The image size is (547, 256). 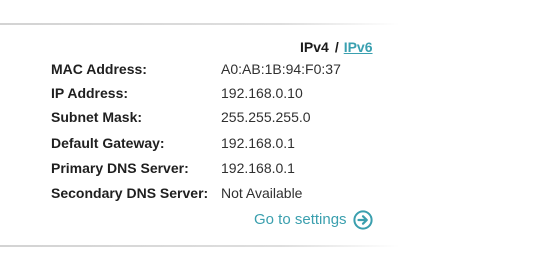 I want to click on subnet-mask-value: 255.255.255.0, so click(x=266, y=117).